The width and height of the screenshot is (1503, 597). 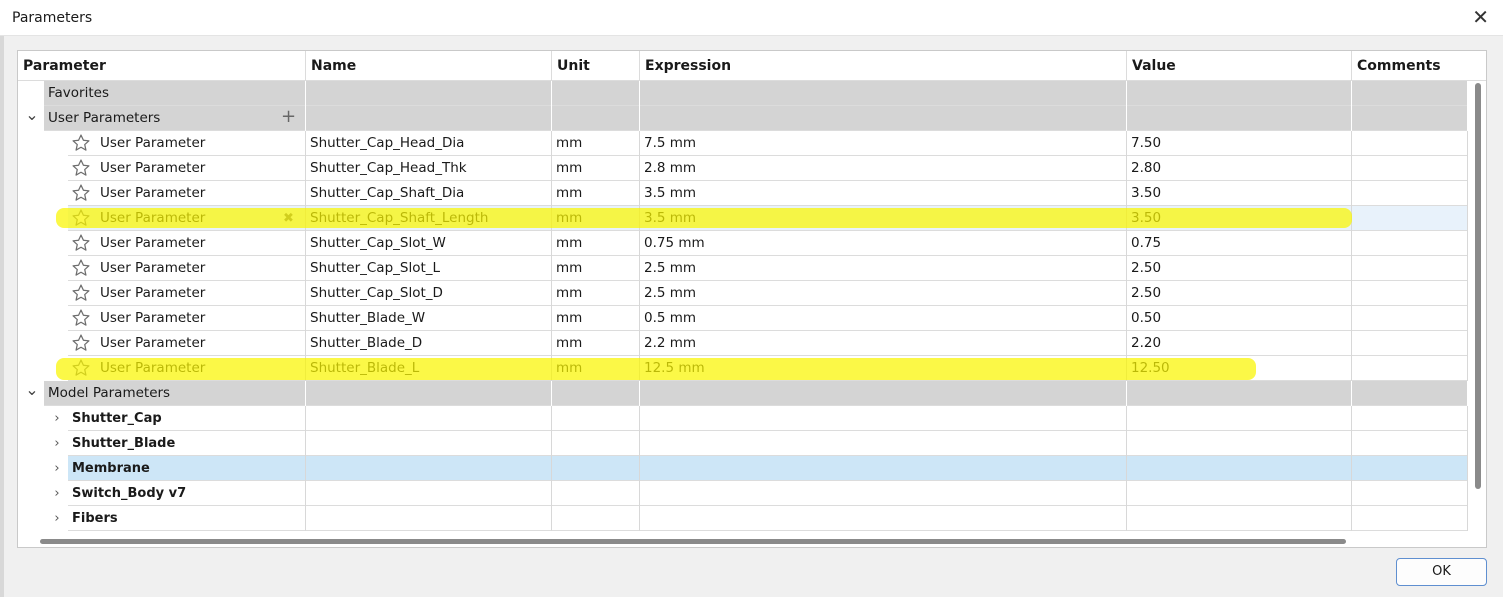 I want to click on col-header-unit: Unit, so click(x=596, y=66).